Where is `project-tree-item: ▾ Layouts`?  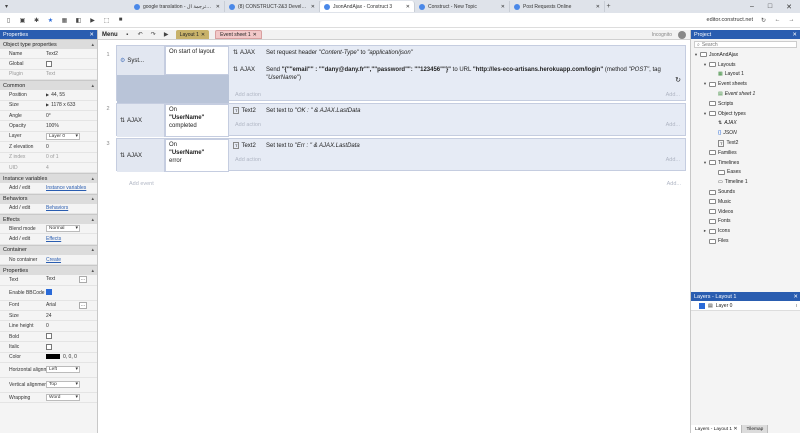 project-tree-item: ▾ Layouts is located at coordinates (745, 65).